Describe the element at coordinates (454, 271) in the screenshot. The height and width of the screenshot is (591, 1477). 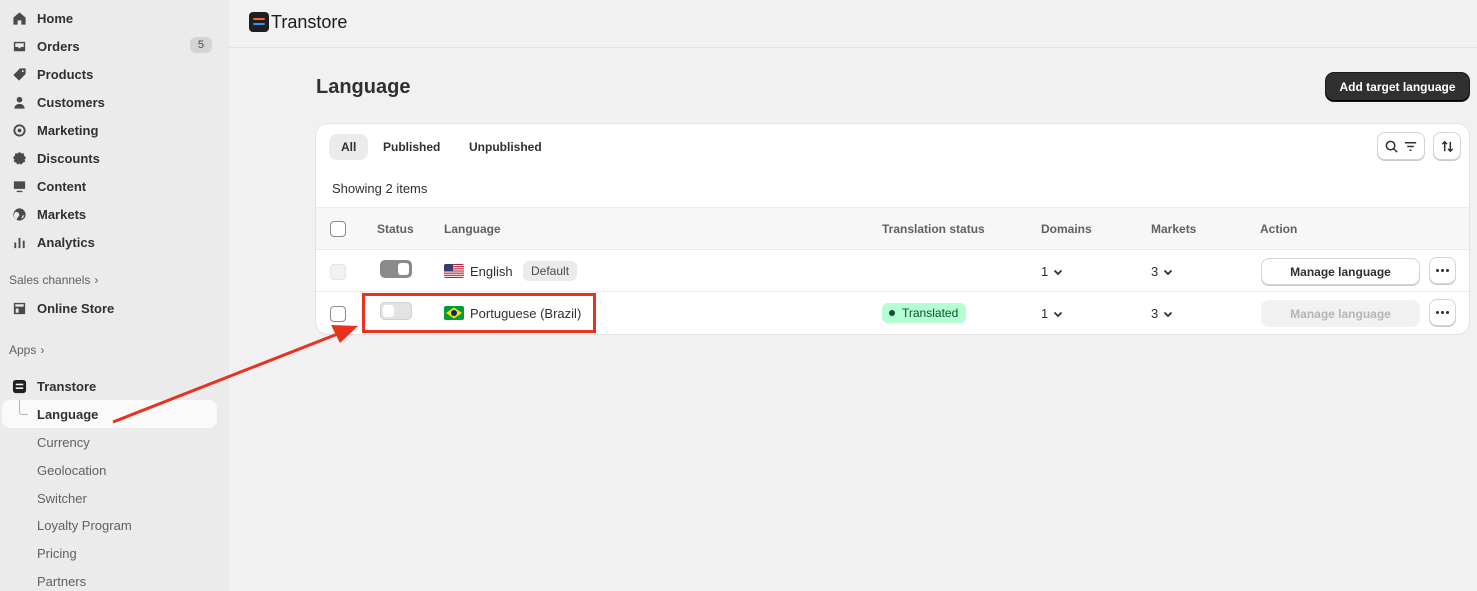
I see `us-flag-icon` at that location.